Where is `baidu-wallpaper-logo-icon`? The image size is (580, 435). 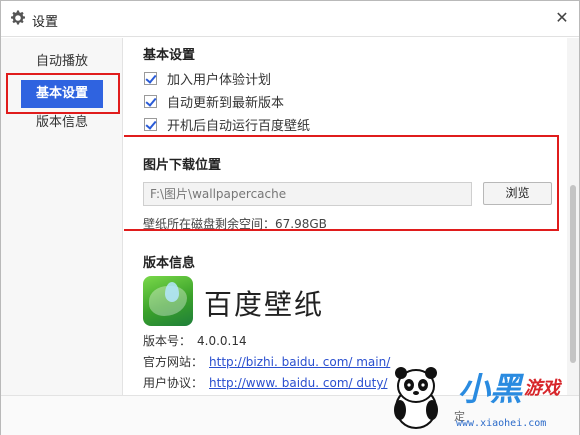 baidu-wallpaper-logo-icon is located at coordinates (168, 301).